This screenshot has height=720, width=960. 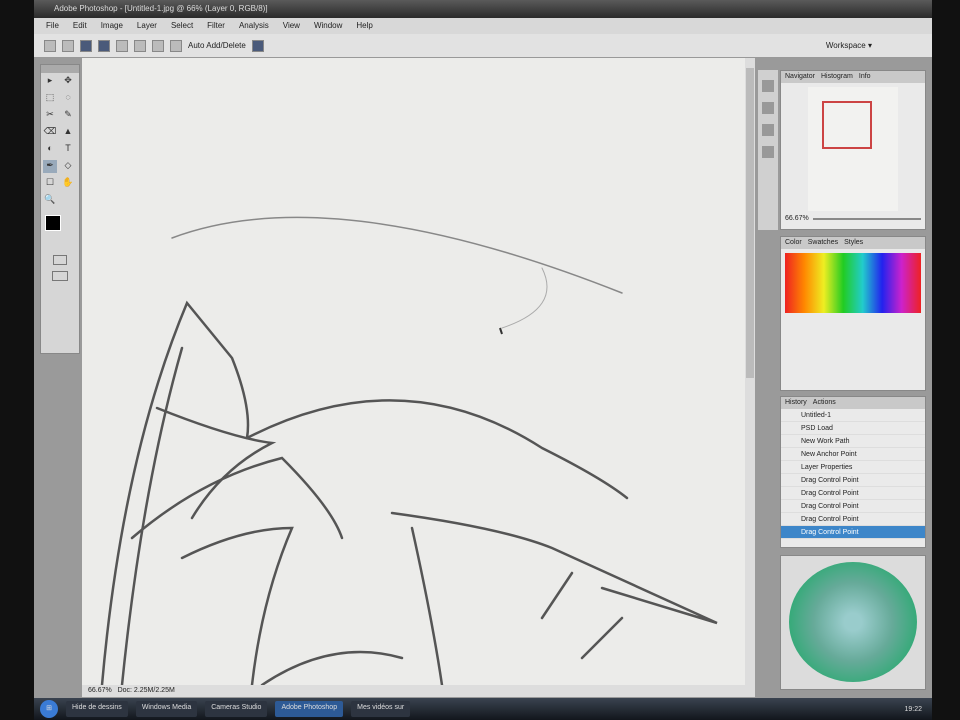 What do you see at coordinates (68, 81) in the screenshot?
I see `move-alt-tool-icon: ✥` at bounding box center [68, 81].